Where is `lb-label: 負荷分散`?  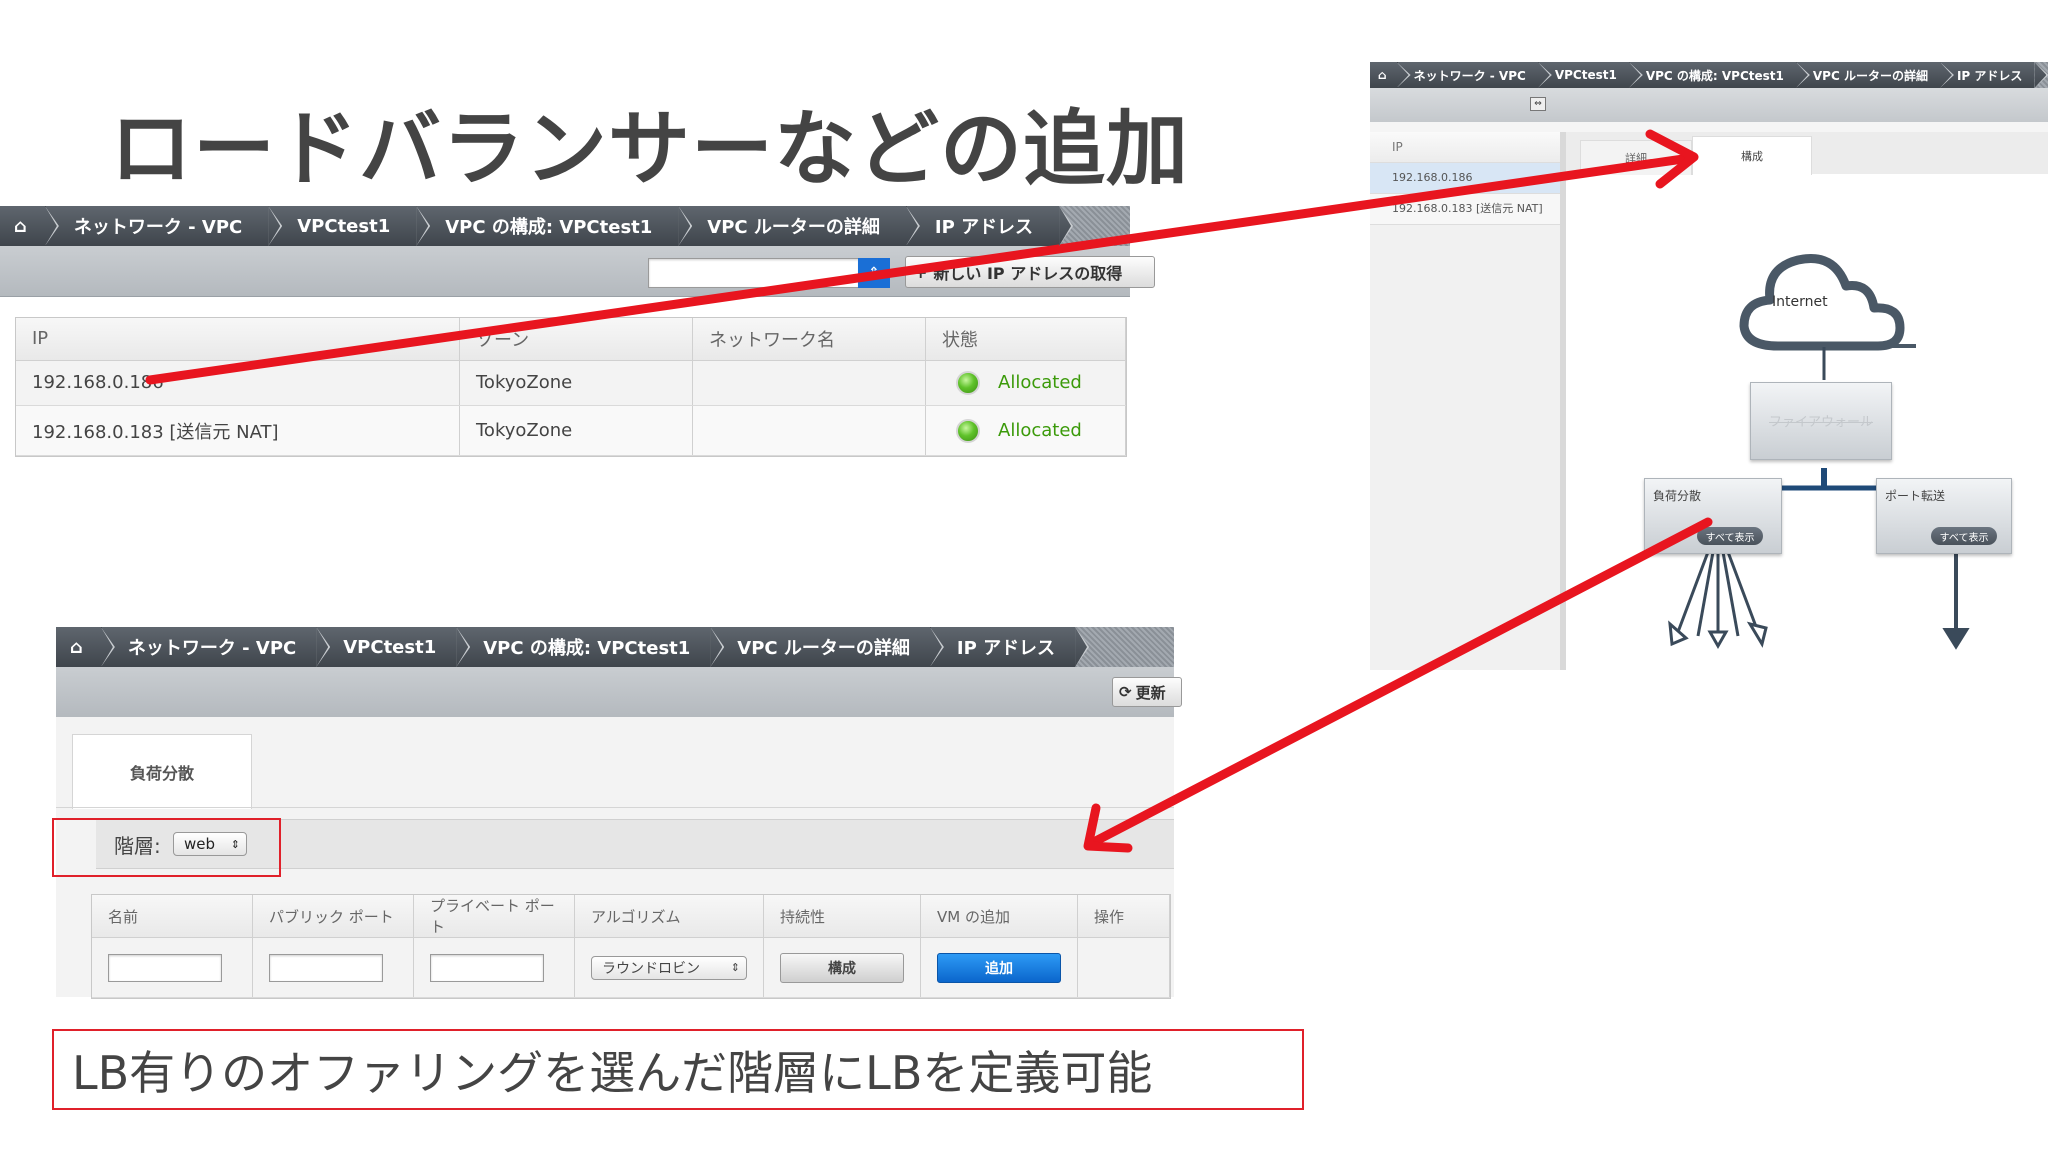 lb-label: 負荷分散 is located at coordinates (1677, 496).